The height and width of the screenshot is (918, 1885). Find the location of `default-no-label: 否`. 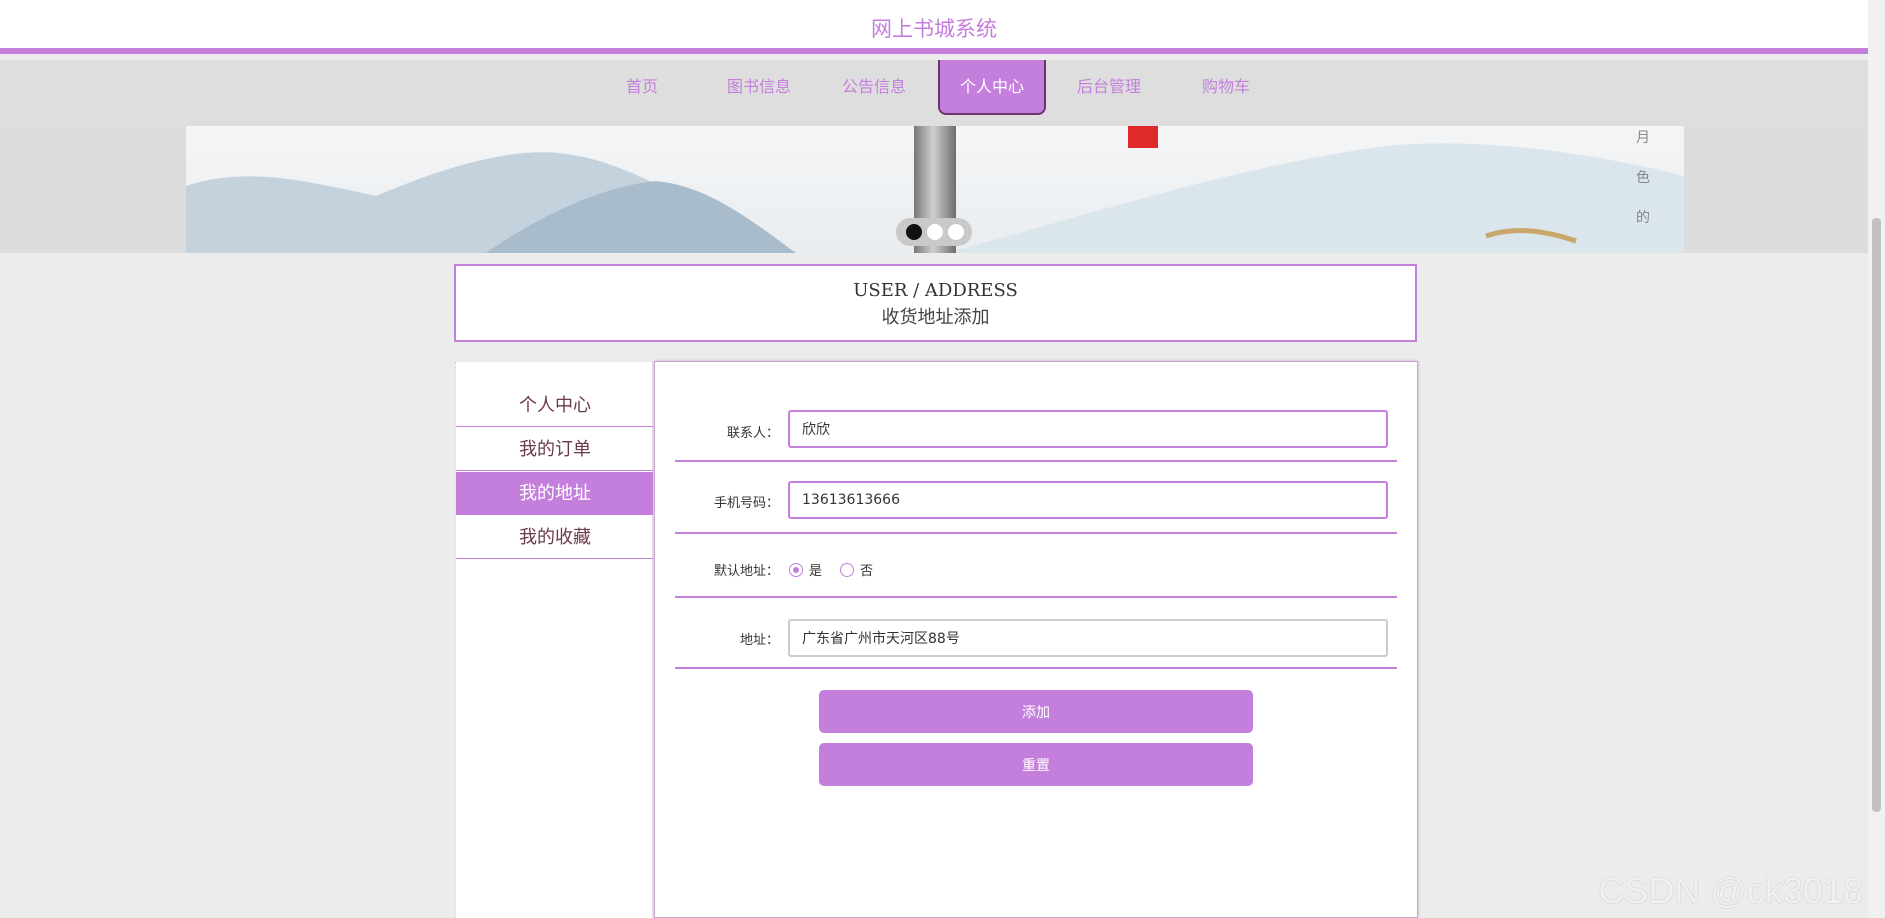

default-no-label: 否 is located at coordinates (867, 571).